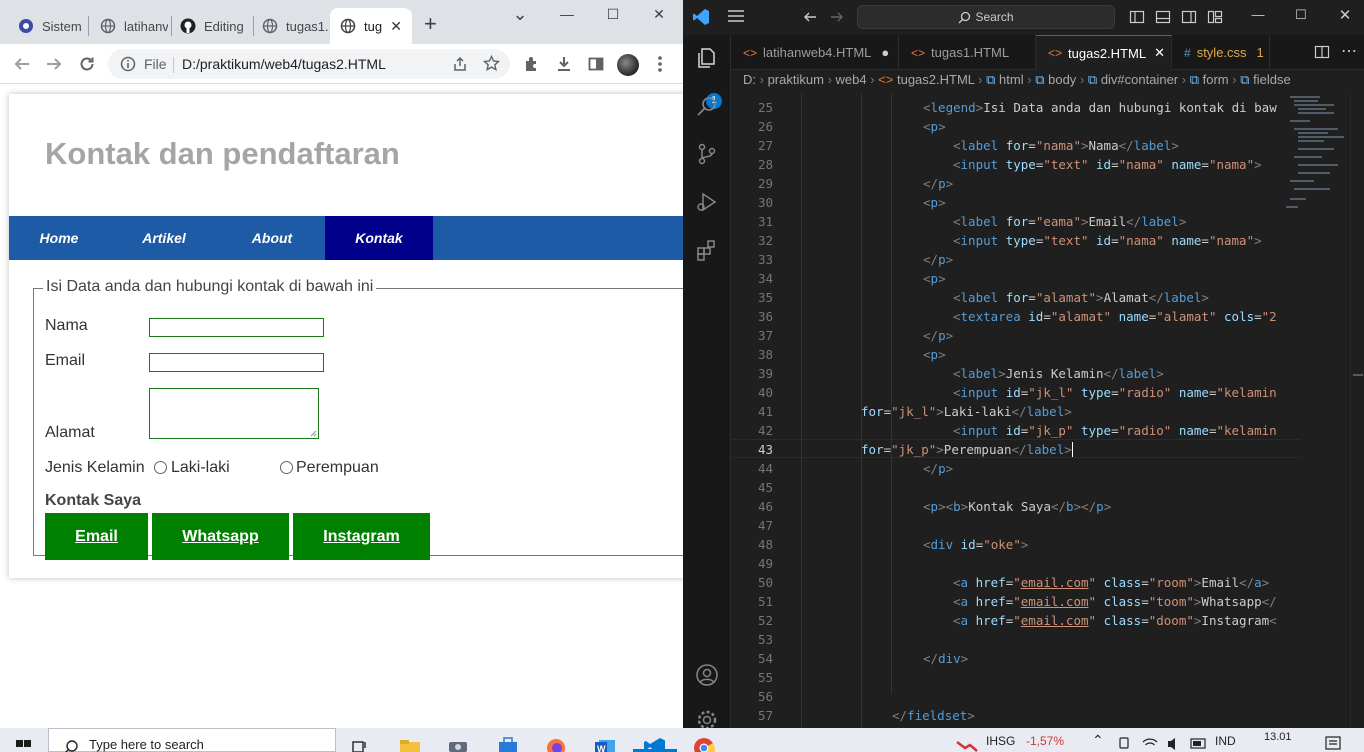  I want to click on nav-about-link: About, so click(272, 238).